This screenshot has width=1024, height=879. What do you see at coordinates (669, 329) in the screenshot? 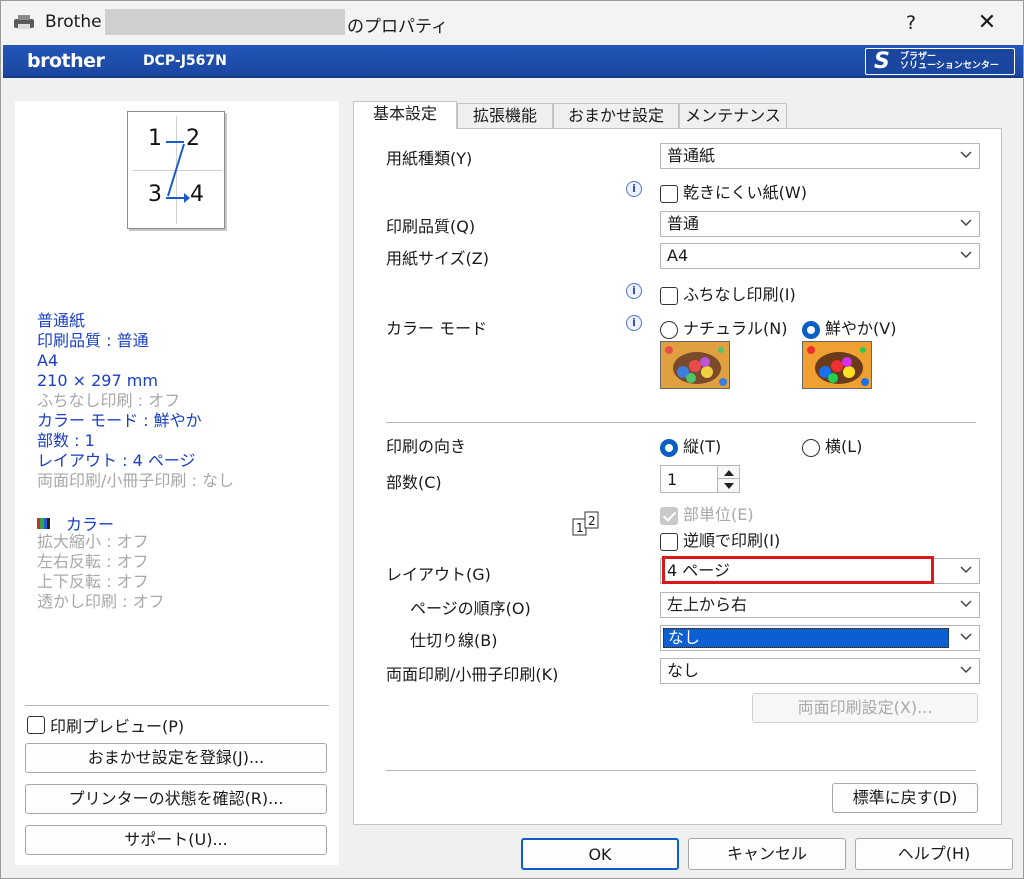
I see `natural-radio` at bounding box center [669, 329].